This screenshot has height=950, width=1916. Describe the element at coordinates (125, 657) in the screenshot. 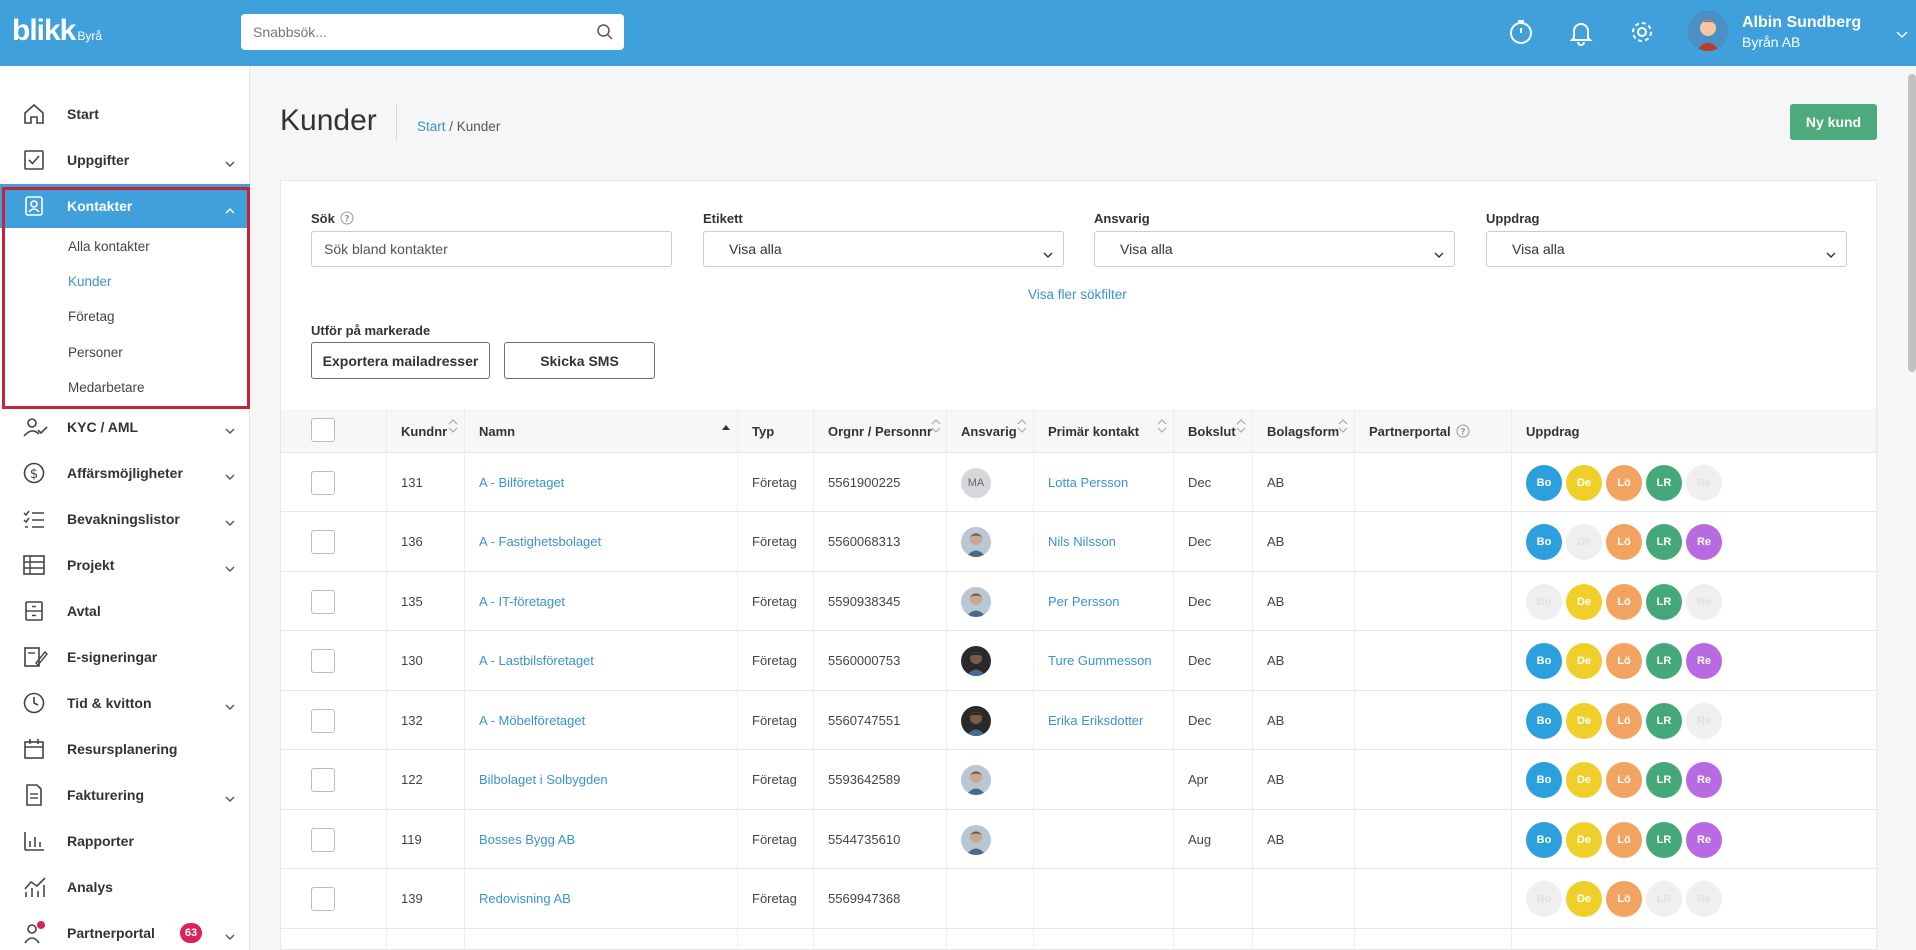

I see `sidebar-item-e-signeringar: E-signeringar` at that location.